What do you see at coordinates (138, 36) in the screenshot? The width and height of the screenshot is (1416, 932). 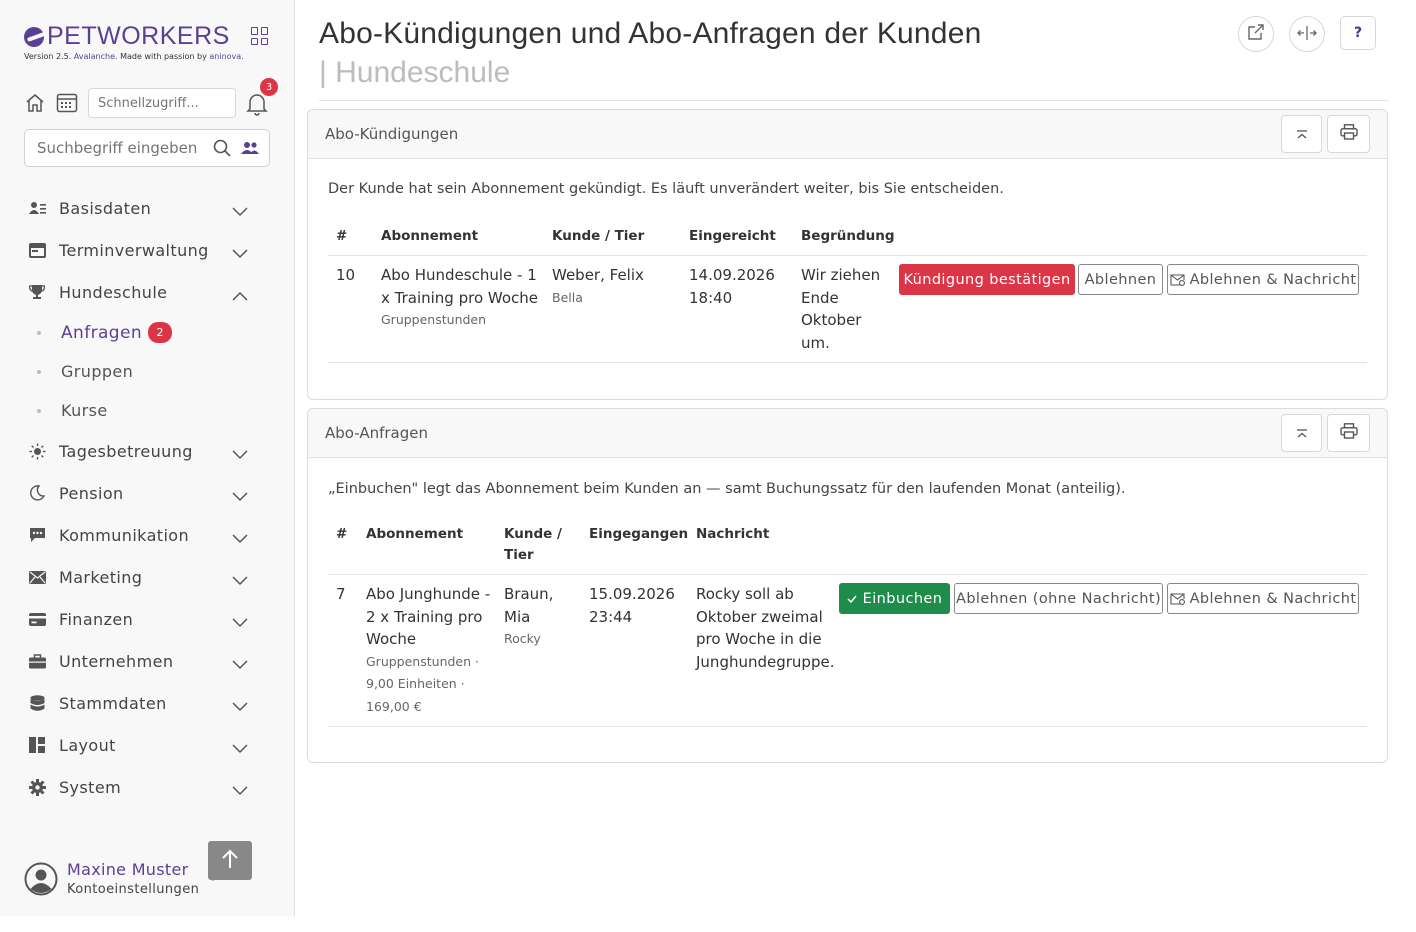 I see `brand-name: PETWORKERS` at bounding box center [138, 36].